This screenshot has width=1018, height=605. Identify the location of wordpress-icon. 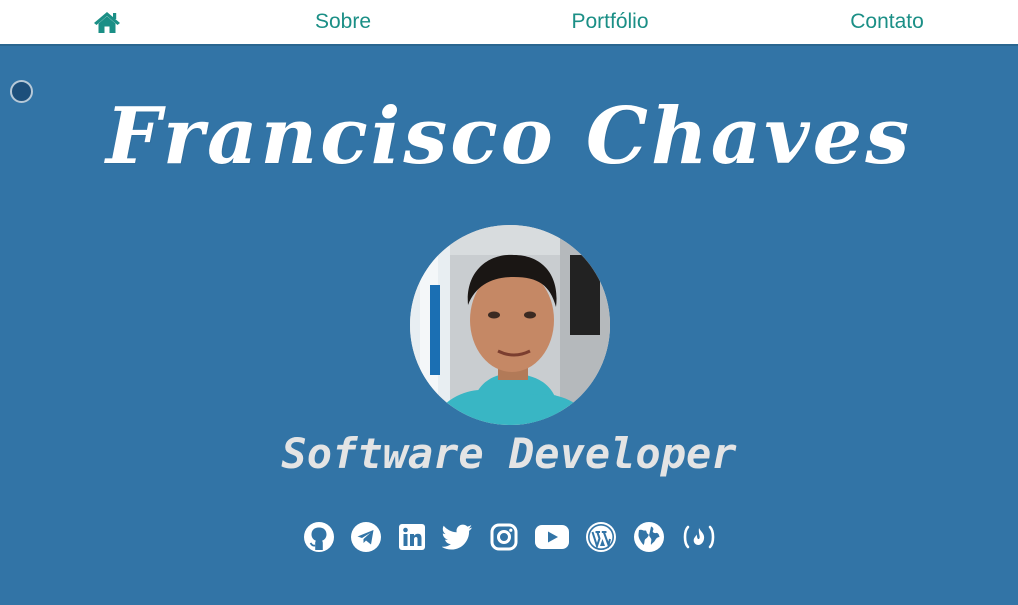
(601, 537).